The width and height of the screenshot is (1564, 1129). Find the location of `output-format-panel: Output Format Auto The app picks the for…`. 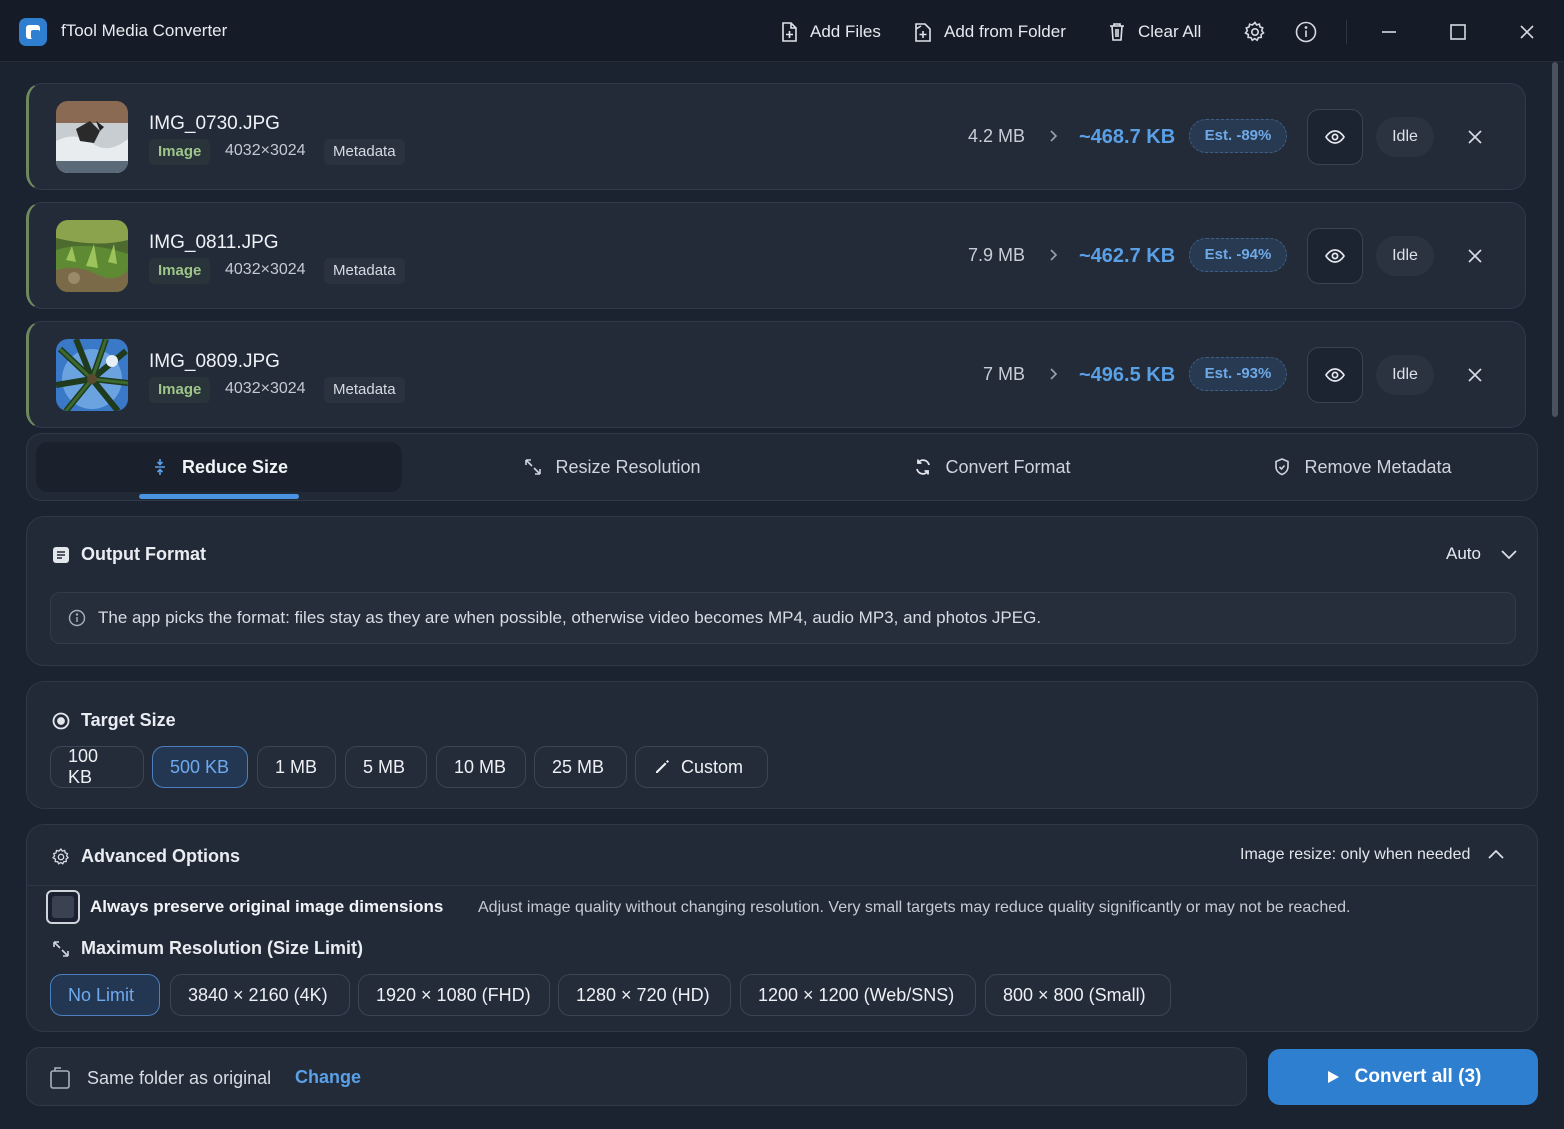

output-format-panel: Output Format Auto The app picks the for… is located at coordinates (782, 591).